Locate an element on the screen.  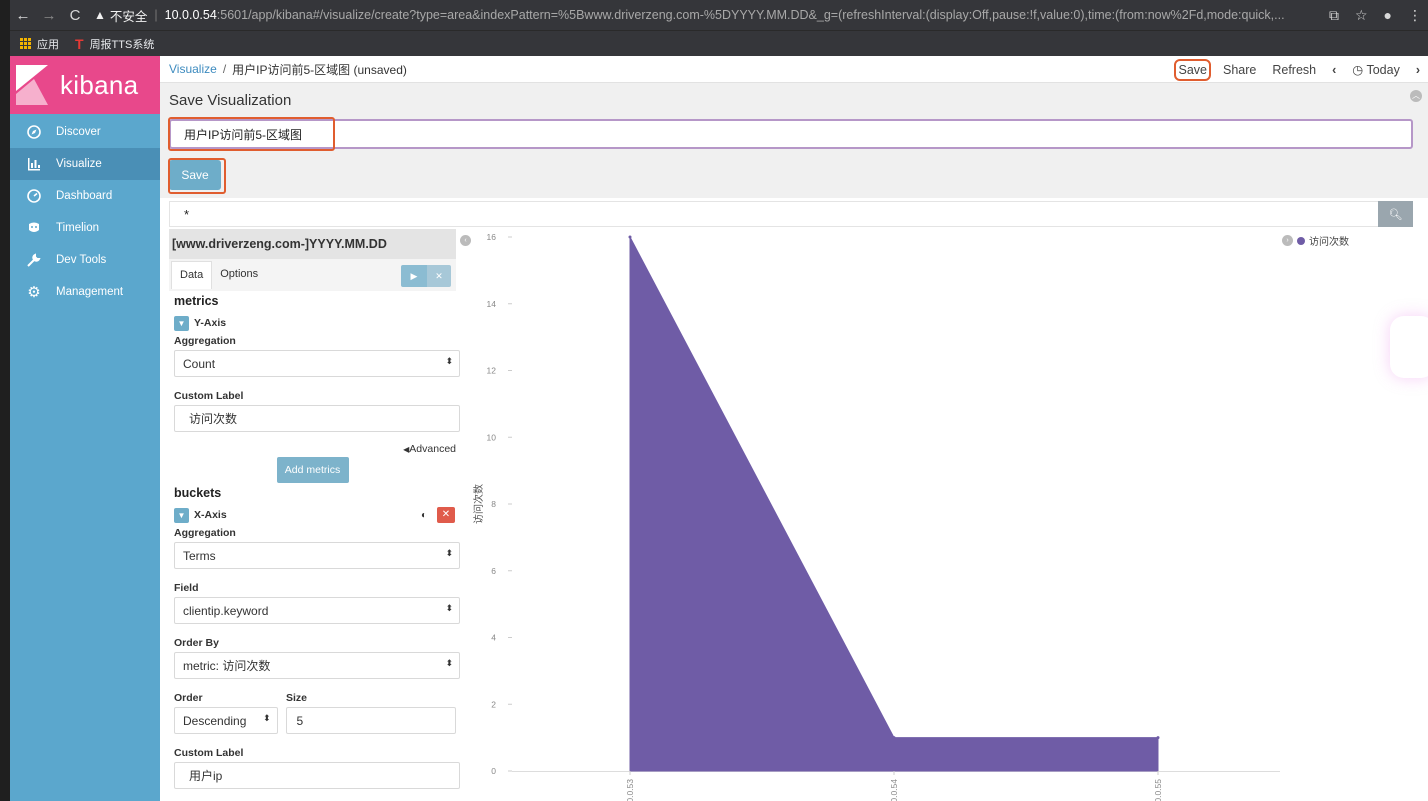
gear-icon: ⚙ is located at coordinates (34, 292).